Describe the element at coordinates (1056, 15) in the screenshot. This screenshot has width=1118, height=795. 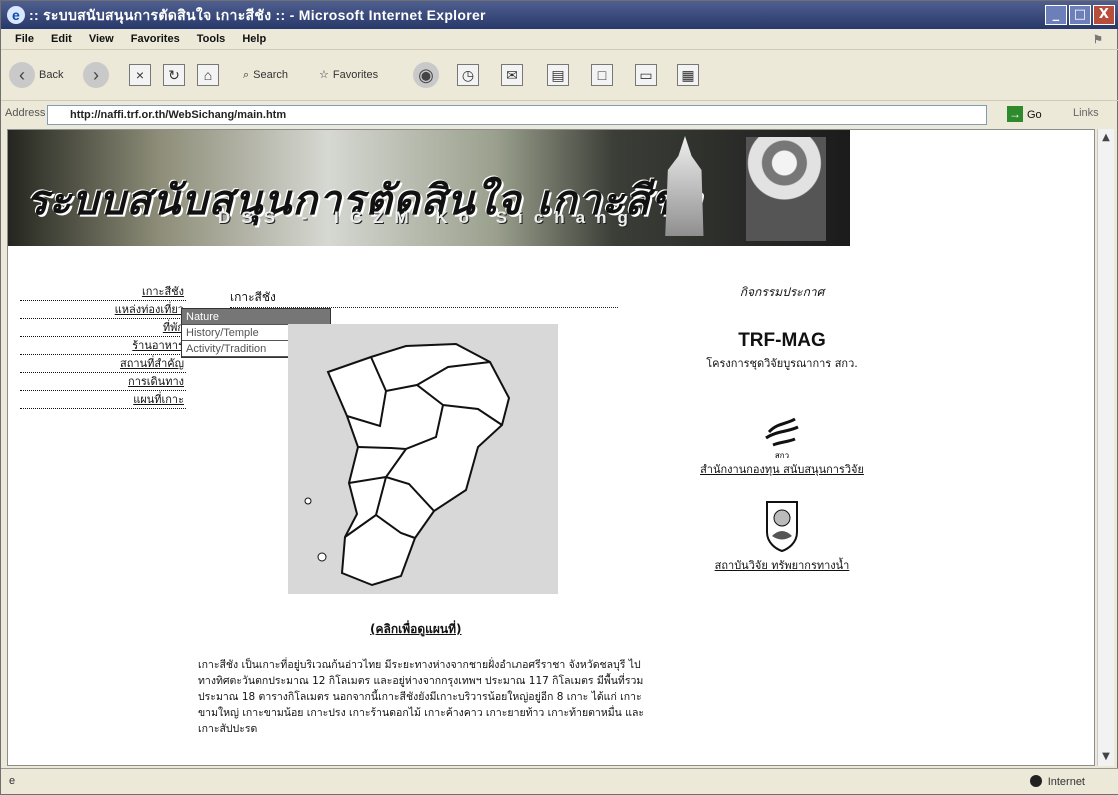
I see `minimize-button: _` at that location.